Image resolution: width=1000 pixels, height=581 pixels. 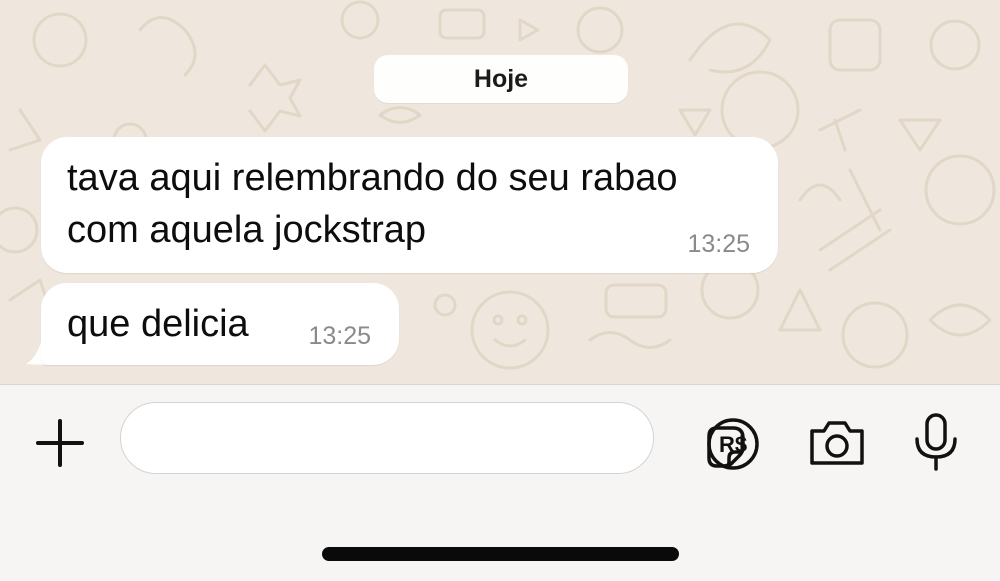 I want to click on microphone-icon, so click(x=936, y=442).